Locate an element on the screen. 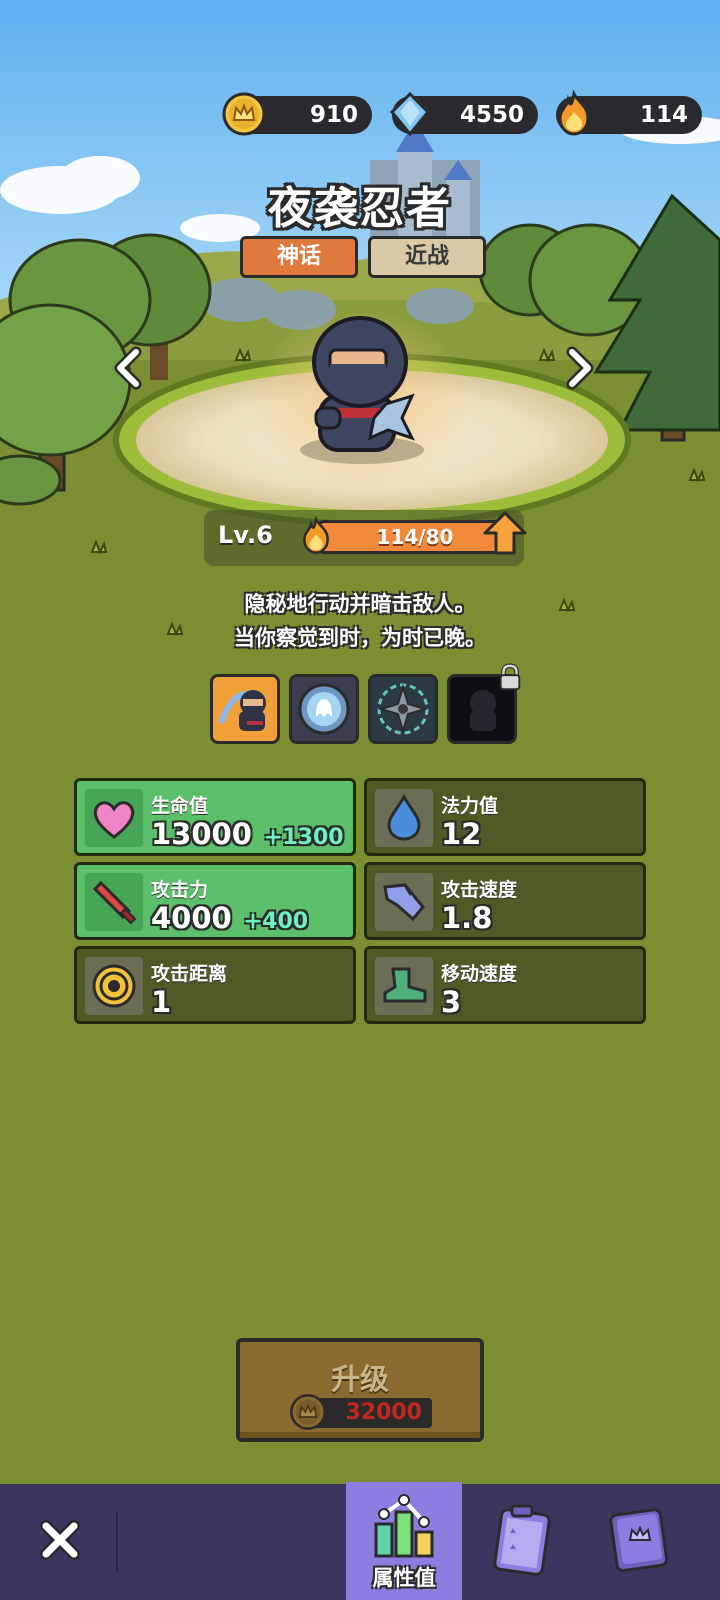  fire-amount: 114 is located at coordinates (663, 115).